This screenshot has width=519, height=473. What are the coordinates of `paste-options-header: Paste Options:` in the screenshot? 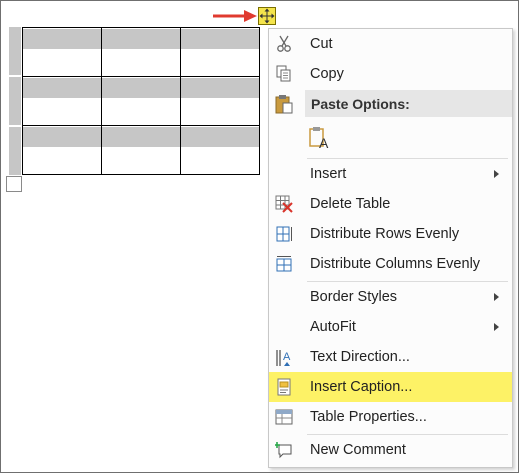 It's located at (408, 103).